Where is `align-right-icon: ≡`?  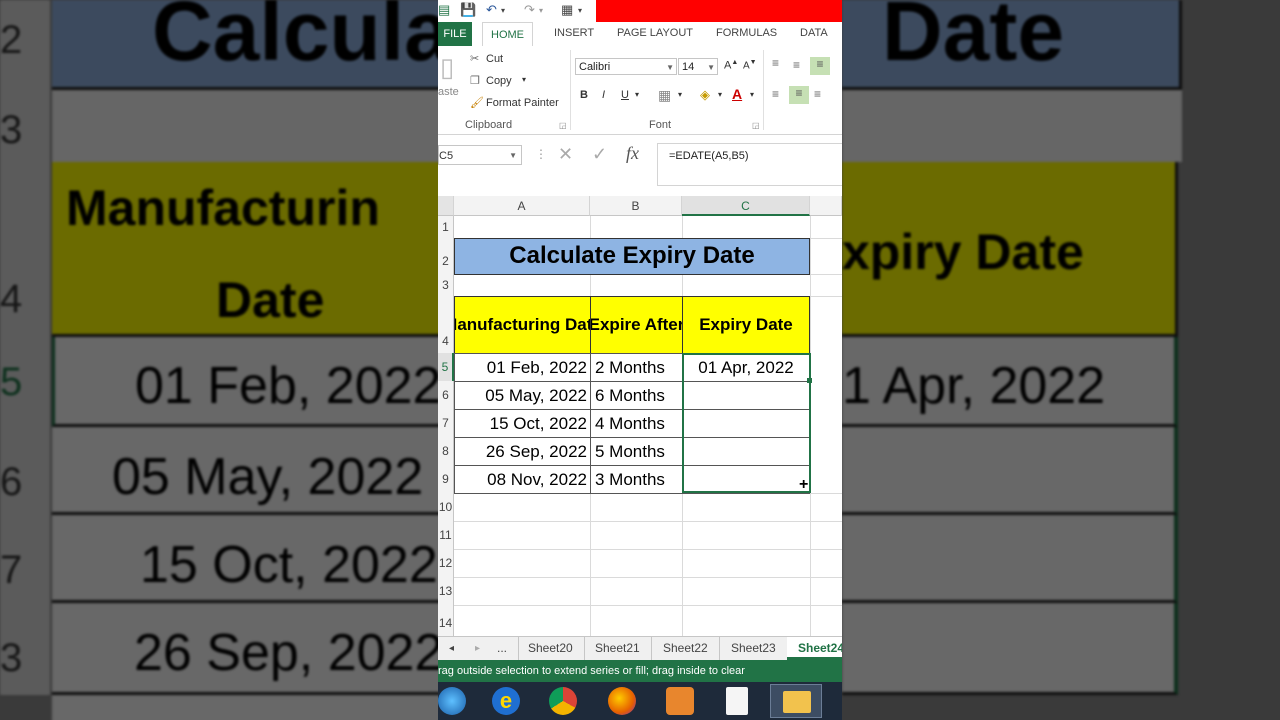
align-right-icon: ≡ is located at coordinates (817, 94).